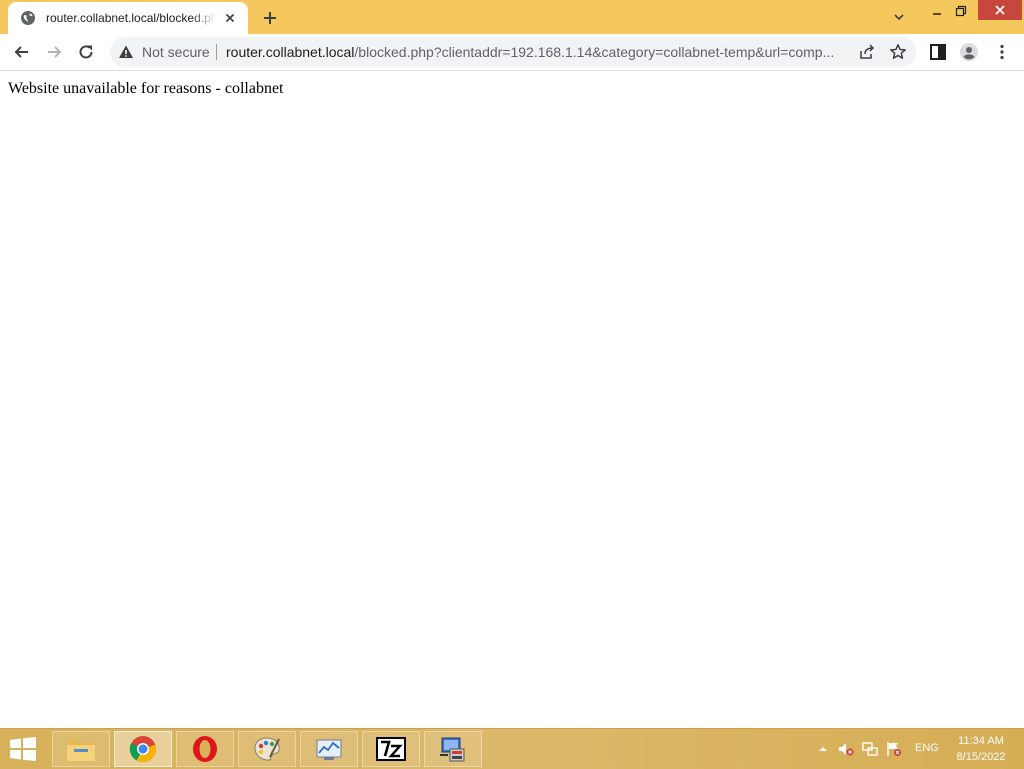 Image resolution: width=1024 pixels, height=769 pixels. What do you see at coordinates (981, 749) in the screenshot?
I see `system-clock: 11:34 AM 8/15/2022` at bounding box center [981, 749].